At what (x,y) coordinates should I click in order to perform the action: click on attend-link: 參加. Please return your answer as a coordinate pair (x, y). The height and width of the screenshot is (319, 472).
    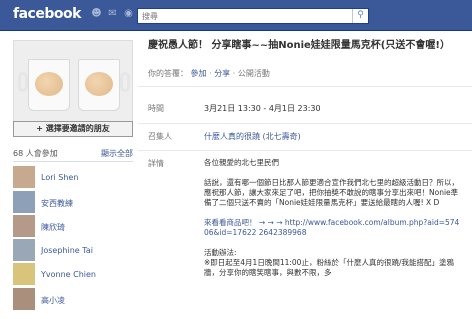
    Looking at the image, I should click on (199, 73).